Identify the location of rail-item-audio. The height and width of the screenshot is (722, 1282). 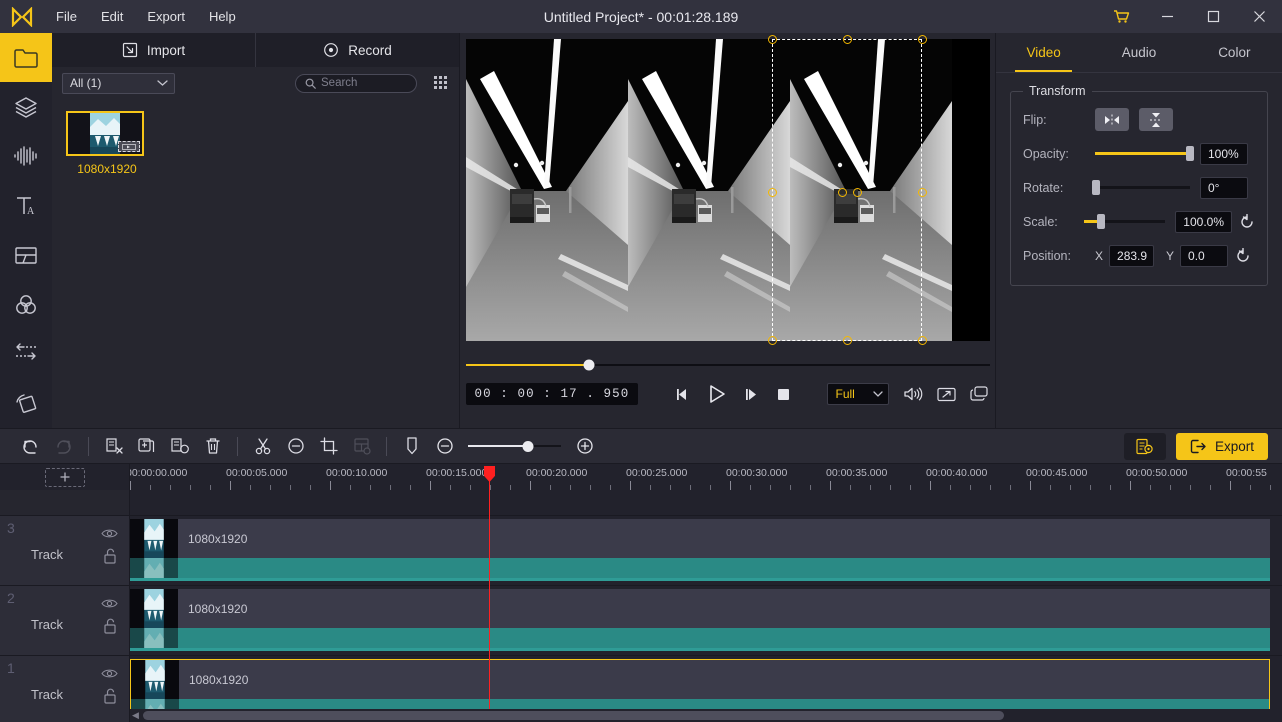
(26, 156).